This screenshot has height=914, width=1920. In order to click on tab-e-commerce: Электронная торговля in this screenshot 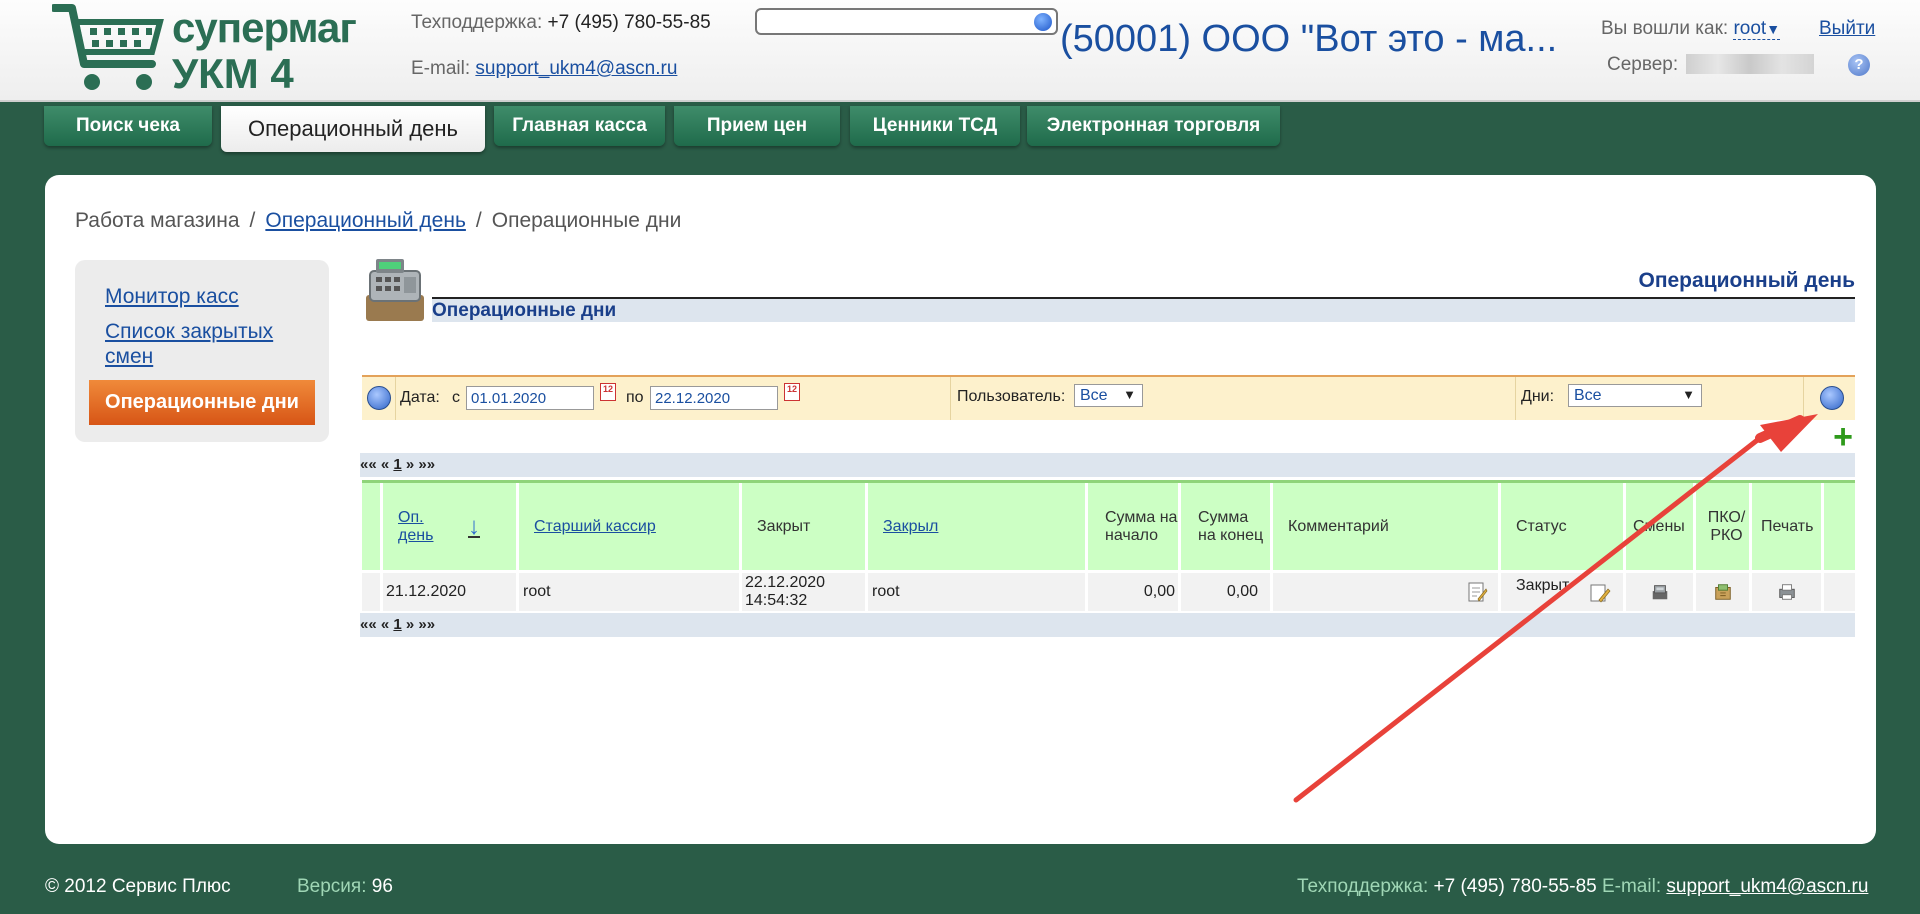, I will do `click(1153, 126)`.